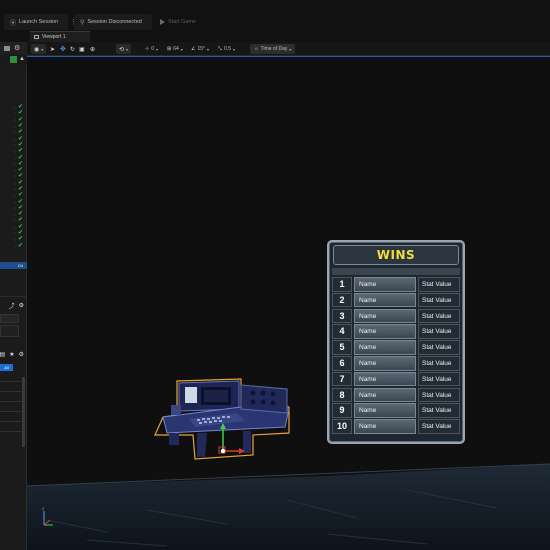 The width and height of the screenshot is (550, 550). I want to click on gear-icon-2: ⚙, so click(21, 354).